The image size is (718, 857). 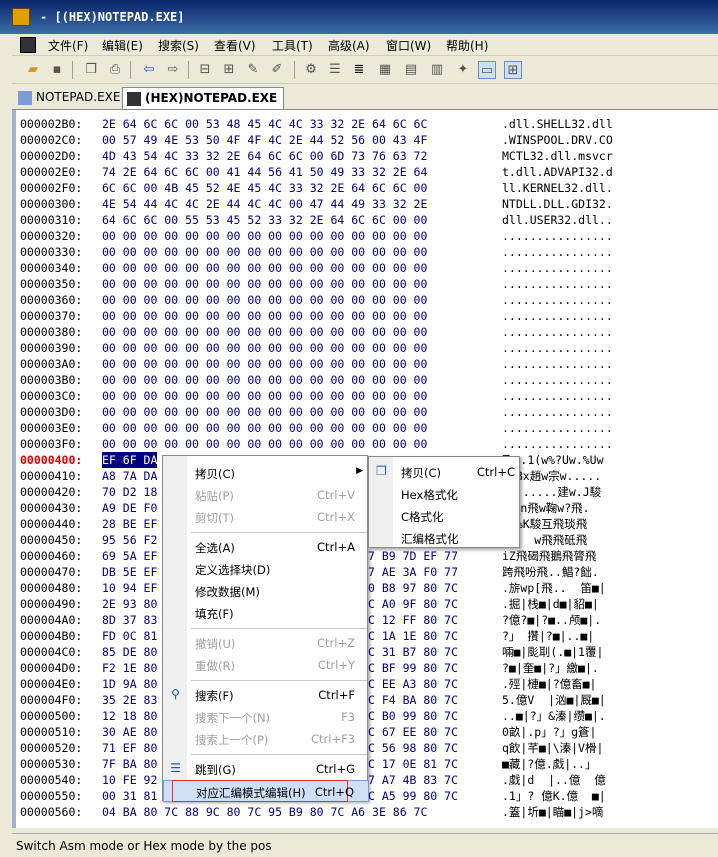 I want to click on hex-bytes-tail: C 1A 1E 80 7C, so click(x=413, y=636).